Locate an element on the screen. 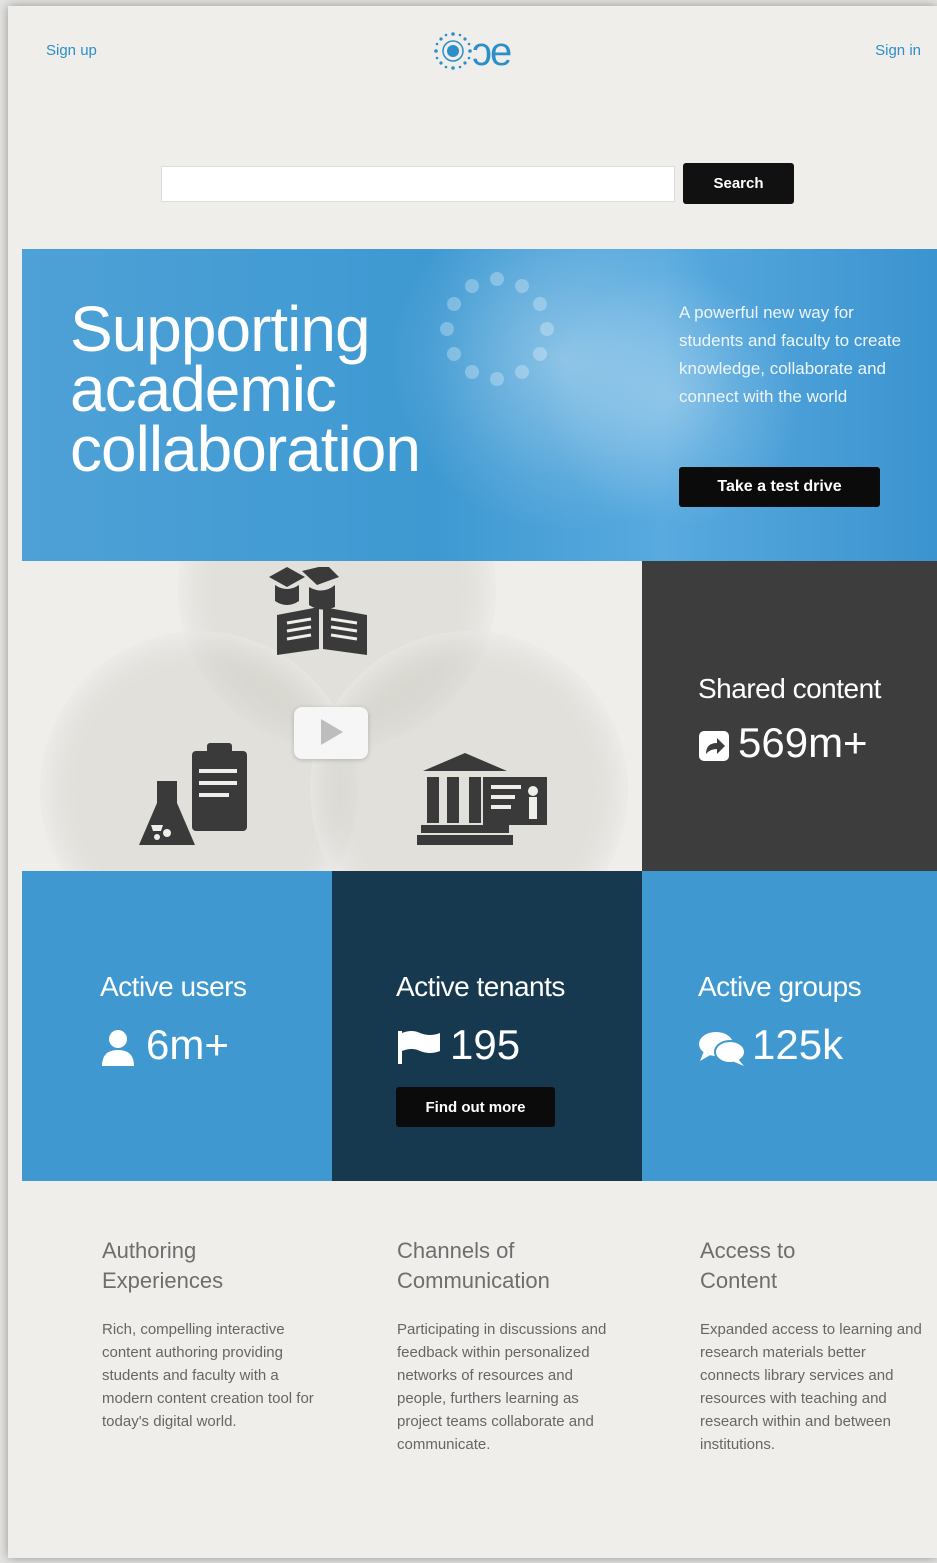 The height and width of the screenshot is (1563, 937). play-icon is located at coordinates (332, 731).